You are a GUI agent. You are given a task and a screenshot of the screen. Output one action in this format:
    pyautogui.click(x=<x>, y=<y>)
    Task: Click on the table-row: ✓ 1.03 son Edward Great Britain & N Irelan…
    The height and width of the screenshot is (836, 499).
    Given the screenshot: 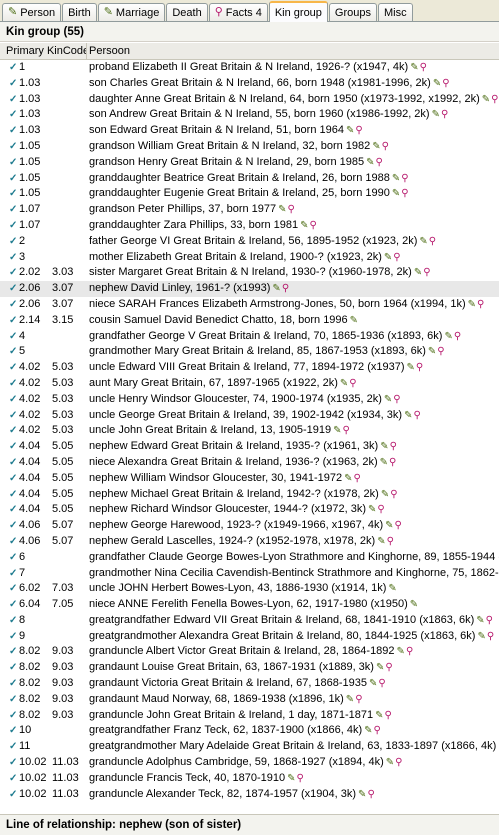 What is the action you would take?
    pyautogui.click(x=249, y=131)
    